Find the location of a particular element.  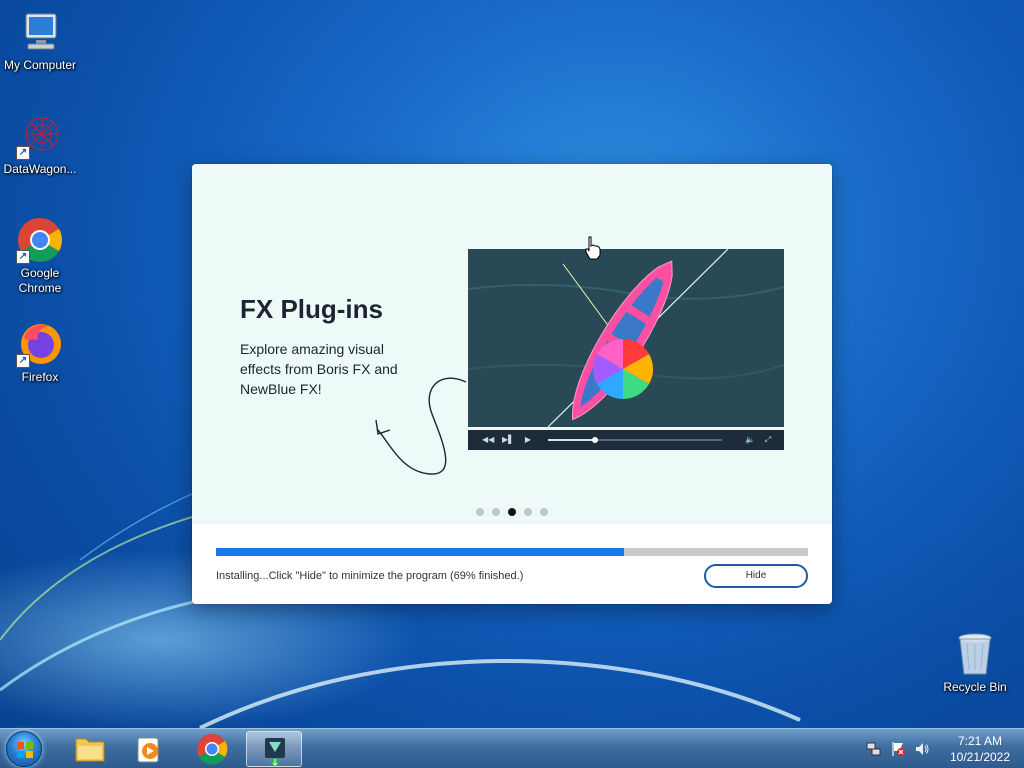

step-forward-icon: ▶▌ is located at coordinates (508, 440).